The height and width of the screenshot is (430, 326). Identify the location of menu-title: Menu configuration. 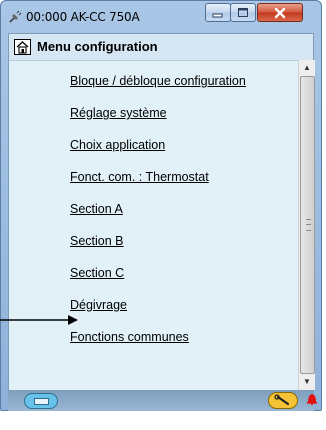
(97, 46).